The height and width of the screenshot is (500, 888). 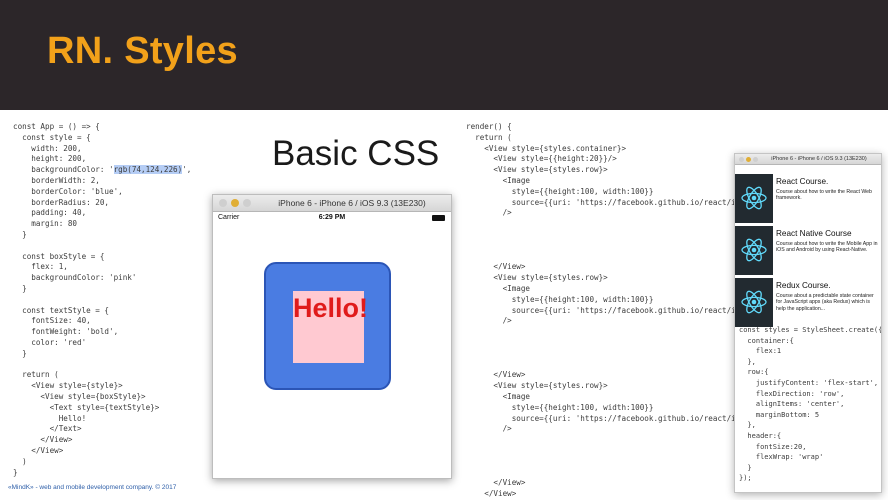 I want to click on code-line: <View style={style}>, so click(x=68, y=386).